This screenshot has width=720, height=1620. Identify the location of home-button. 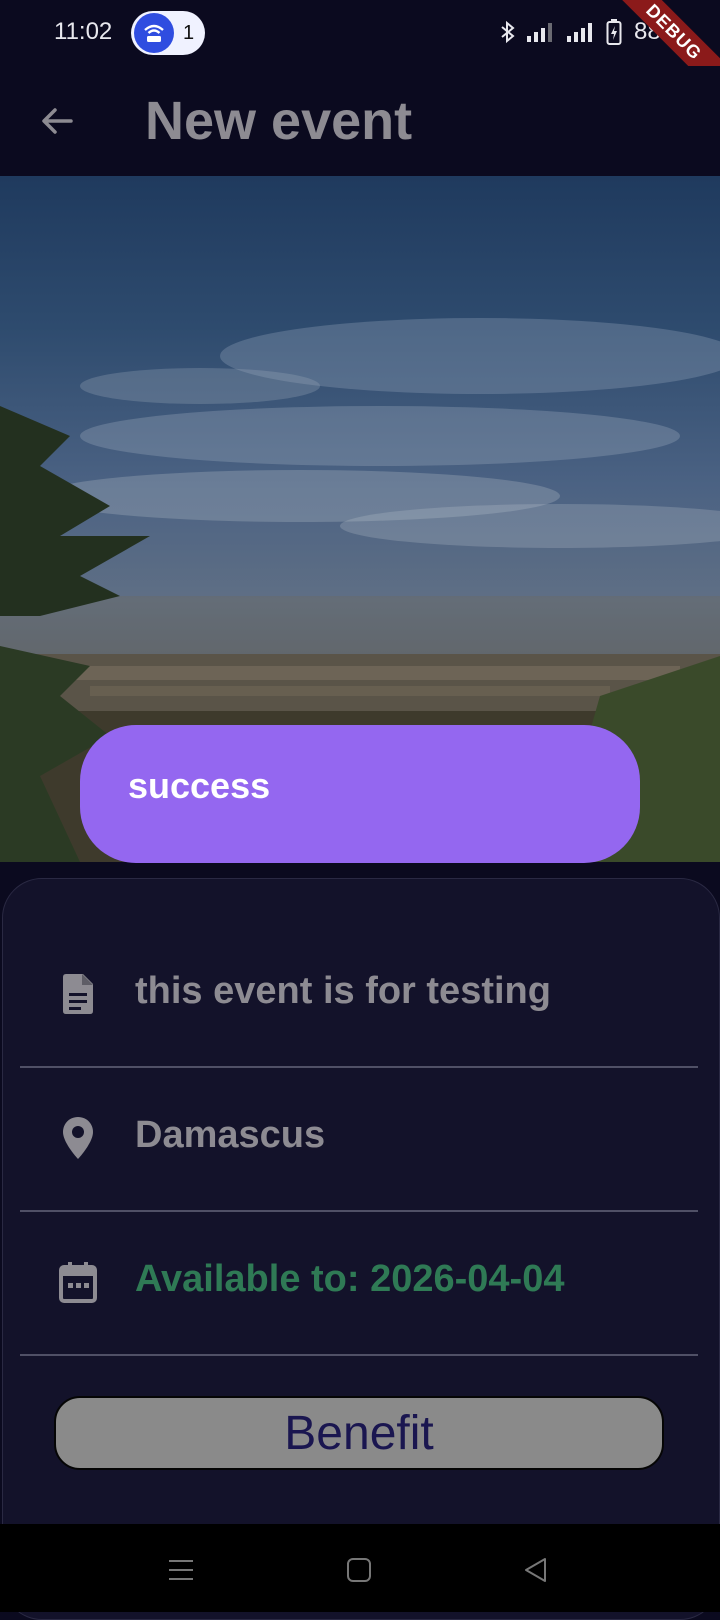
(359, 1570).